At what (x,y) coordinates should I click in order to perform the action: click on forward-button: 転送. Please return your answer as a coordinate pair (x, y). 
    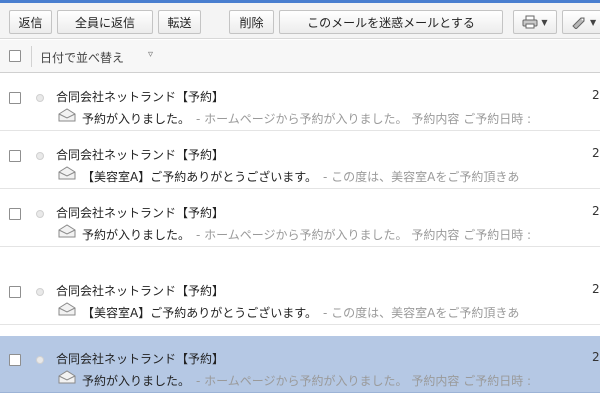
    Looking at the image, I should click on (179, 22).